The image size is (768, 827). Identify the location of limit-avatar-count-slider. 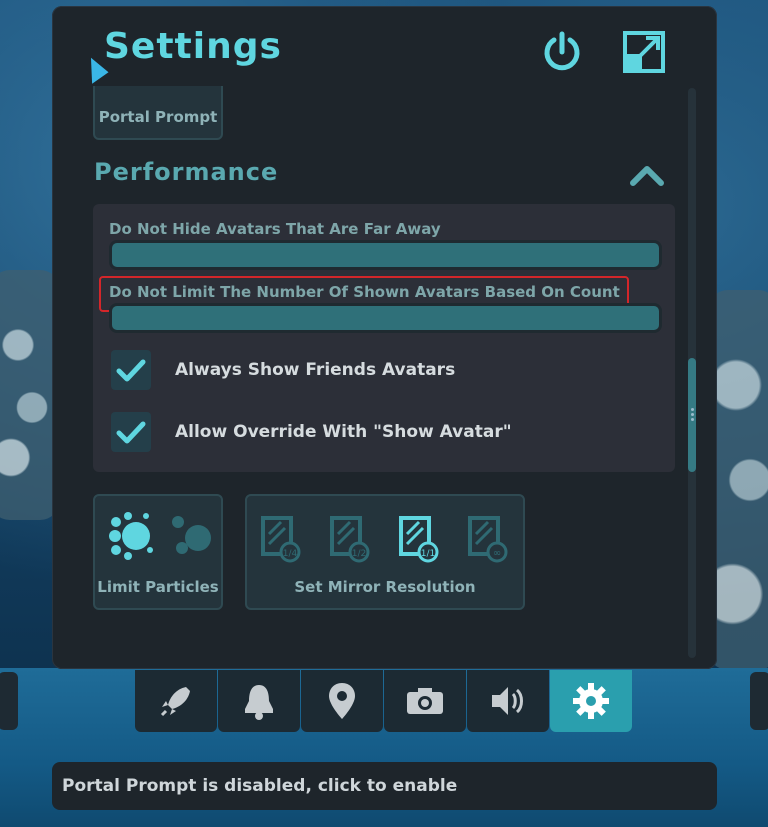
(385, 318).